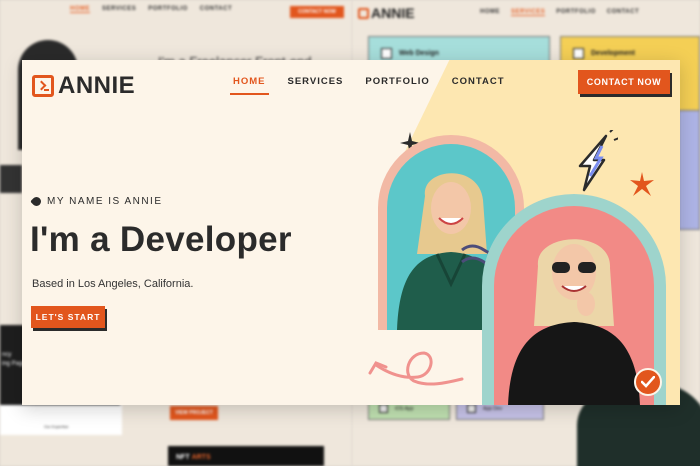  Describe the element at coordinates (201, 457) in the screenshot. I see `bg-left-arts-word: ARTS` at that location.